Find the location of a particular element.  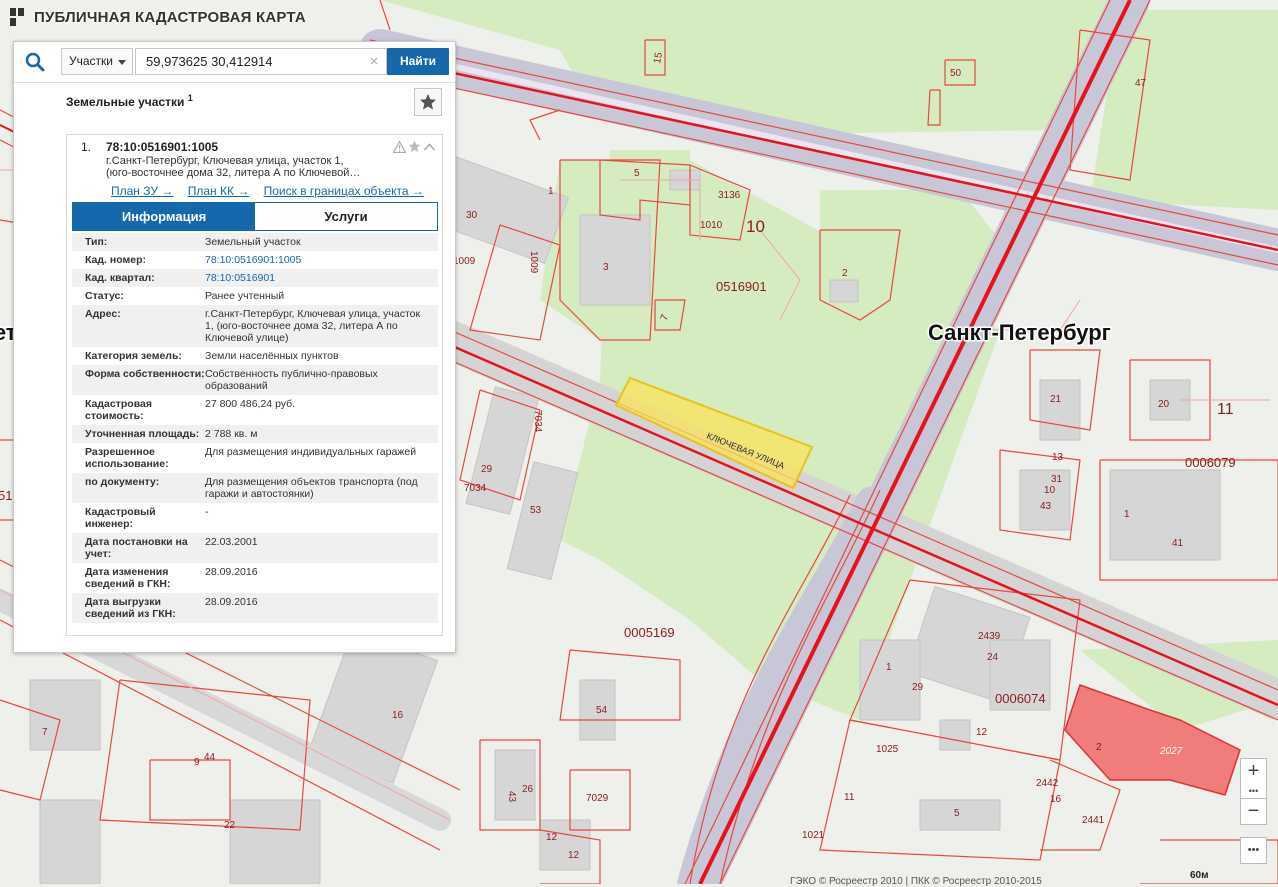

results-title: Земельные участки 1 is located at coordinates (129, 101).